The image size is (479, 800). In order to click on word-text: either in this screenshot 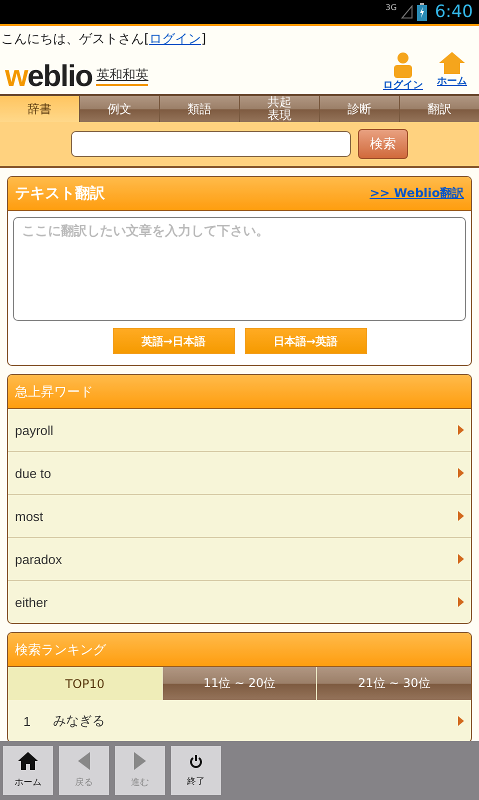, I will do `click(31, 602)`.